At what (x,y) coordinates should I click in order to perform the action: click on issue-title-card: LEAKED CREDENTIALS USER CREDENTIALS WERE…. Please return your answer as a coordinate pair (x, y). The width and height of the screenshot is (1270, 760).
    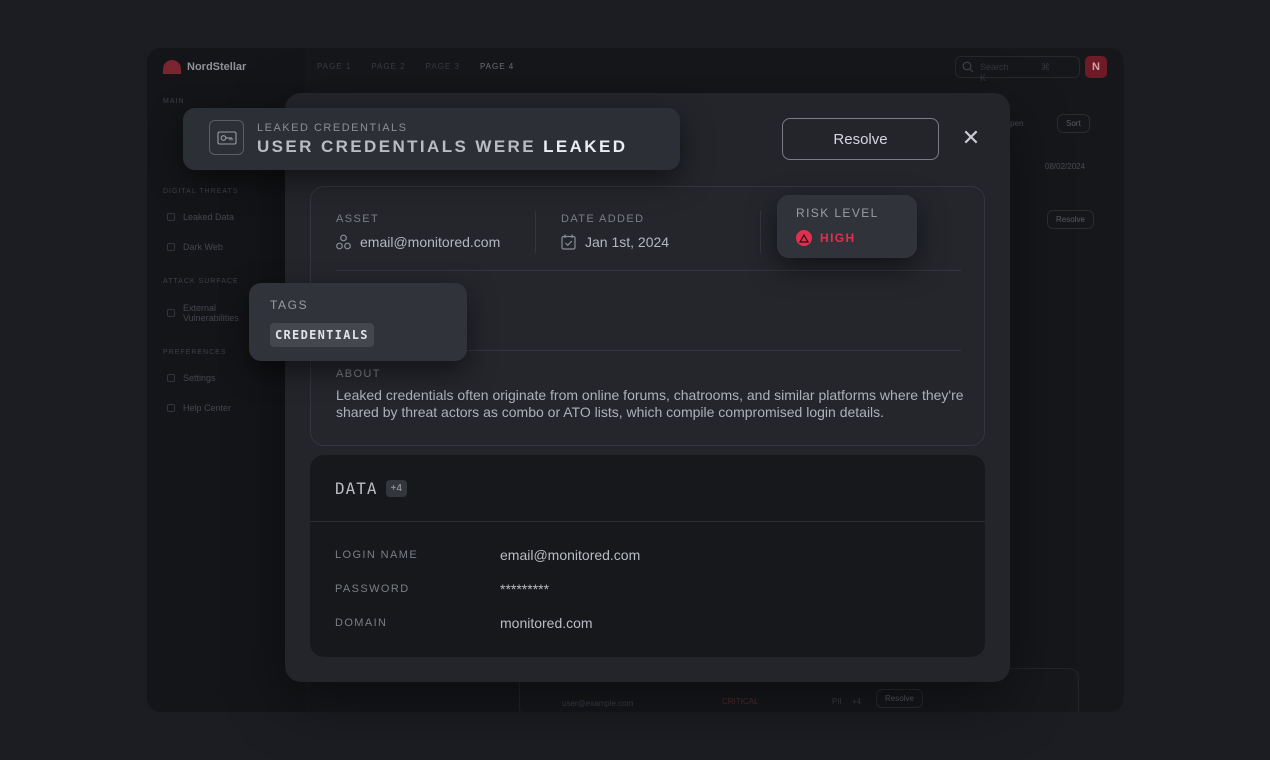
    Looking at the image, I should click on (431, 139).